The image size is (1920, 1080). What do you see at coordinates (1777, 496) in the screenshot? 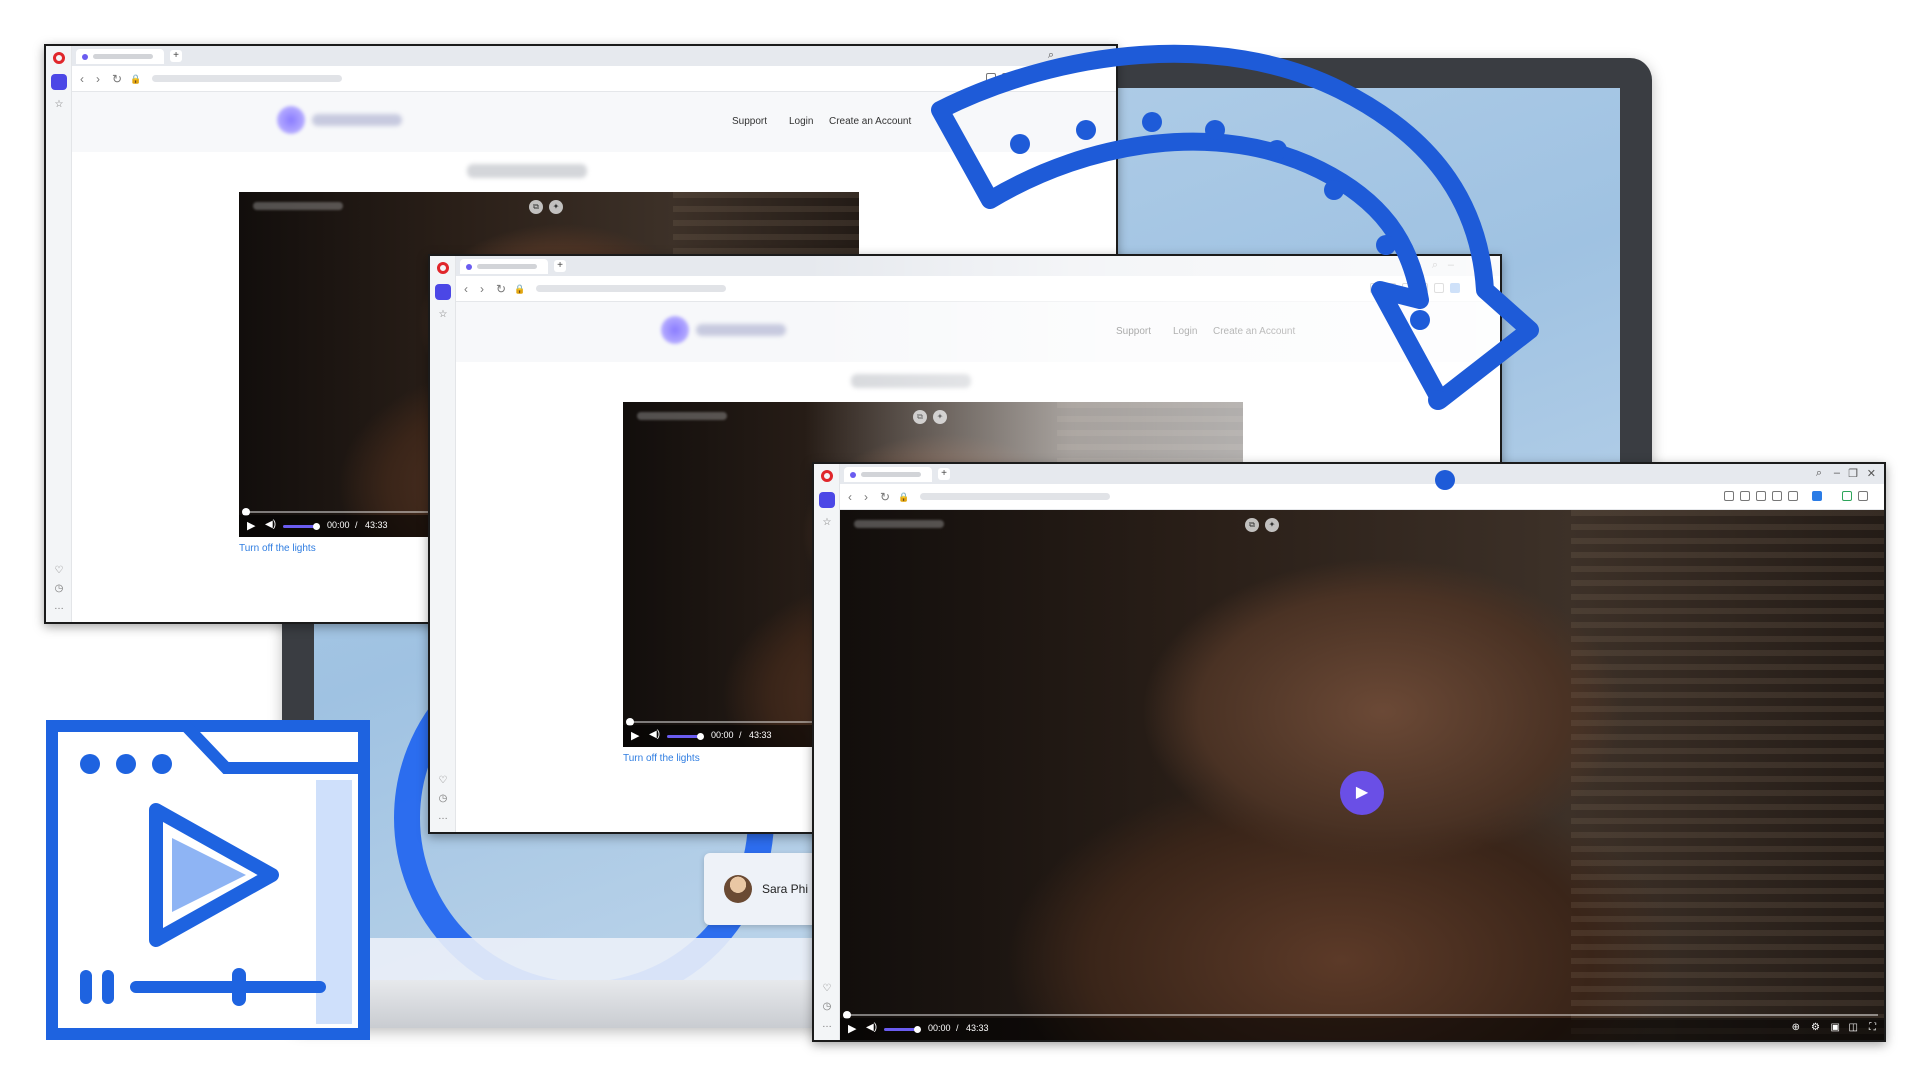
I see `play-extension-icon` at bounding box center [1777, 496].